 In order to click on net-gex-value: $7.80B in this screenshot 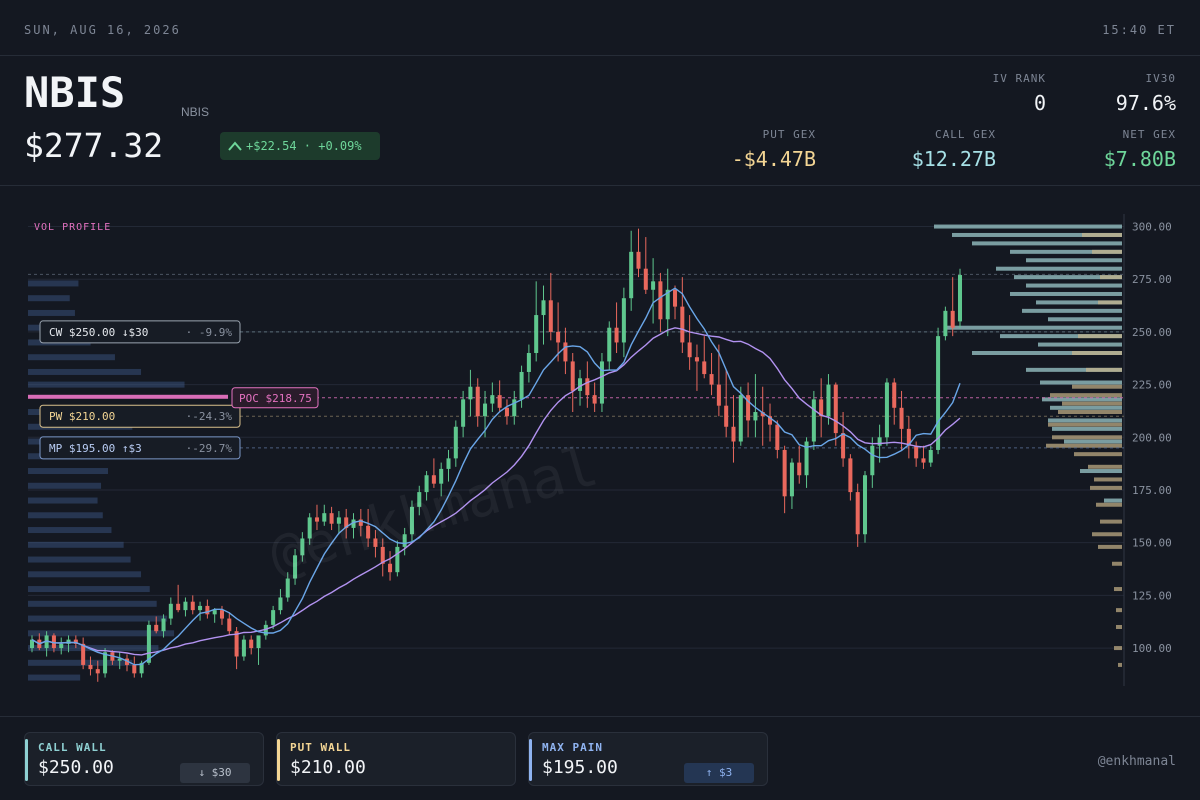, I will do `click(1139, 159)`.